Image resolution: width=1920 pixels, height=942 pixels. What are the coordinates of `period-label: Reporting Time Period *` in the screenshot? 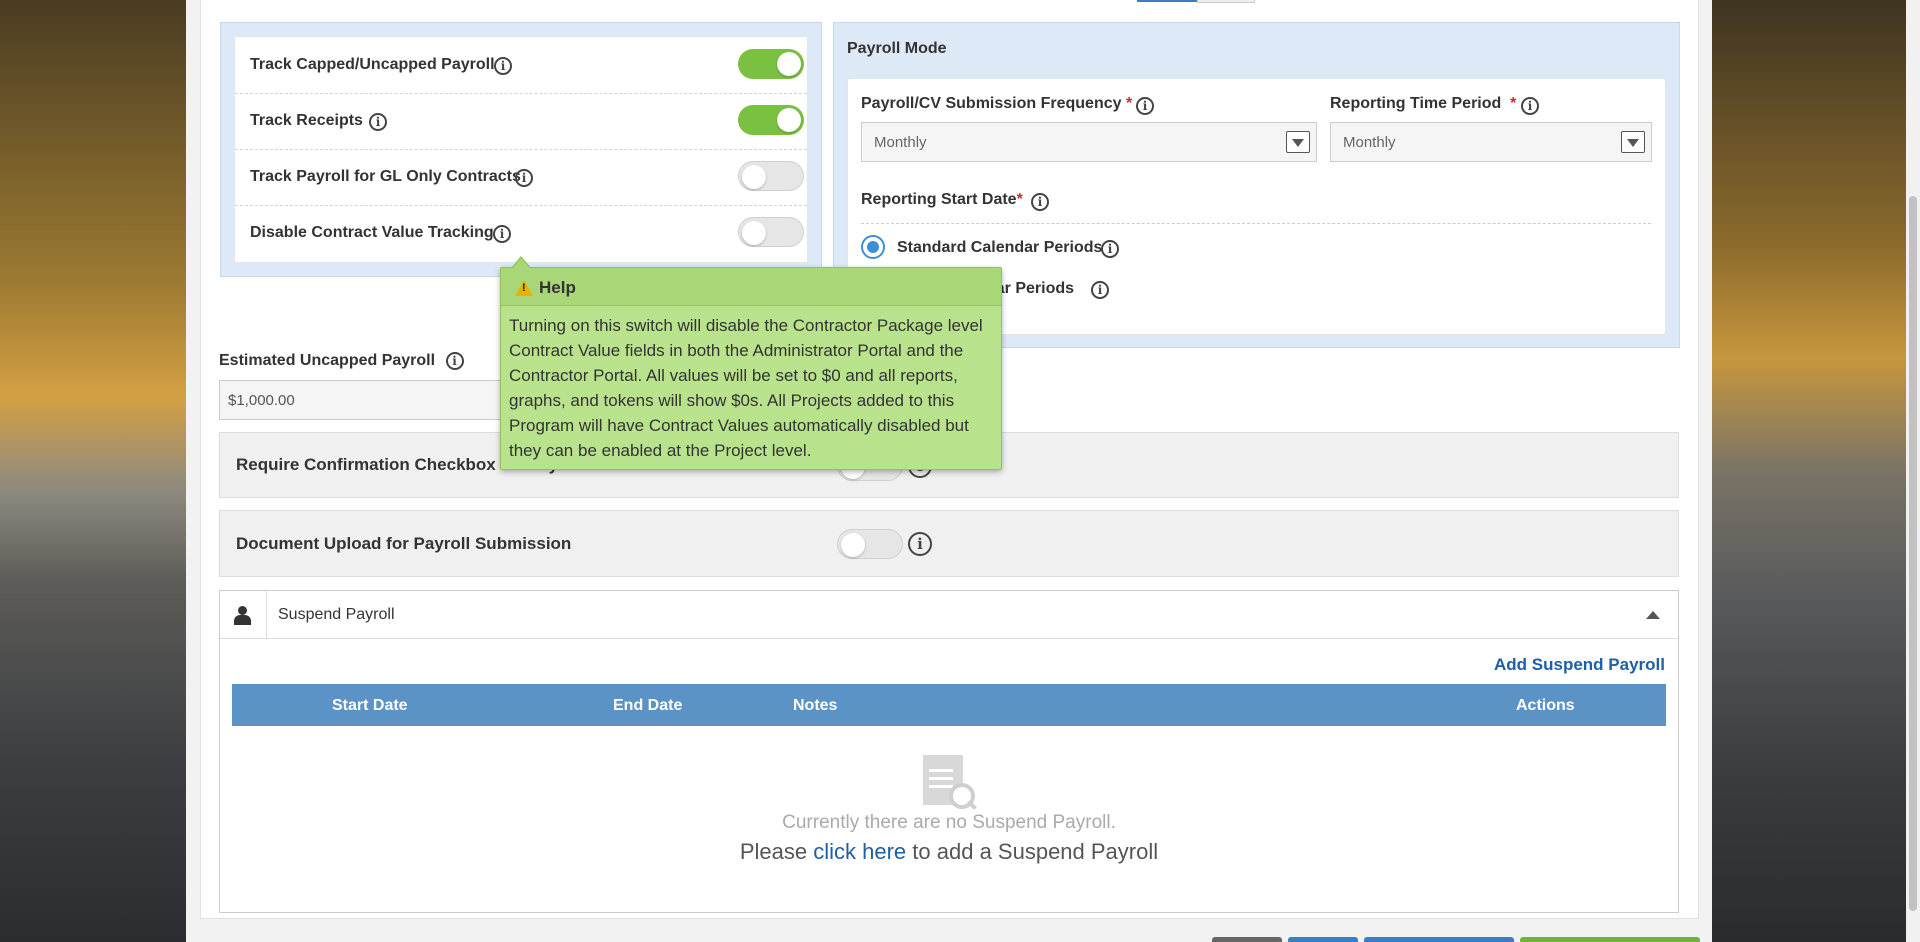 It's located at (1423, 103).